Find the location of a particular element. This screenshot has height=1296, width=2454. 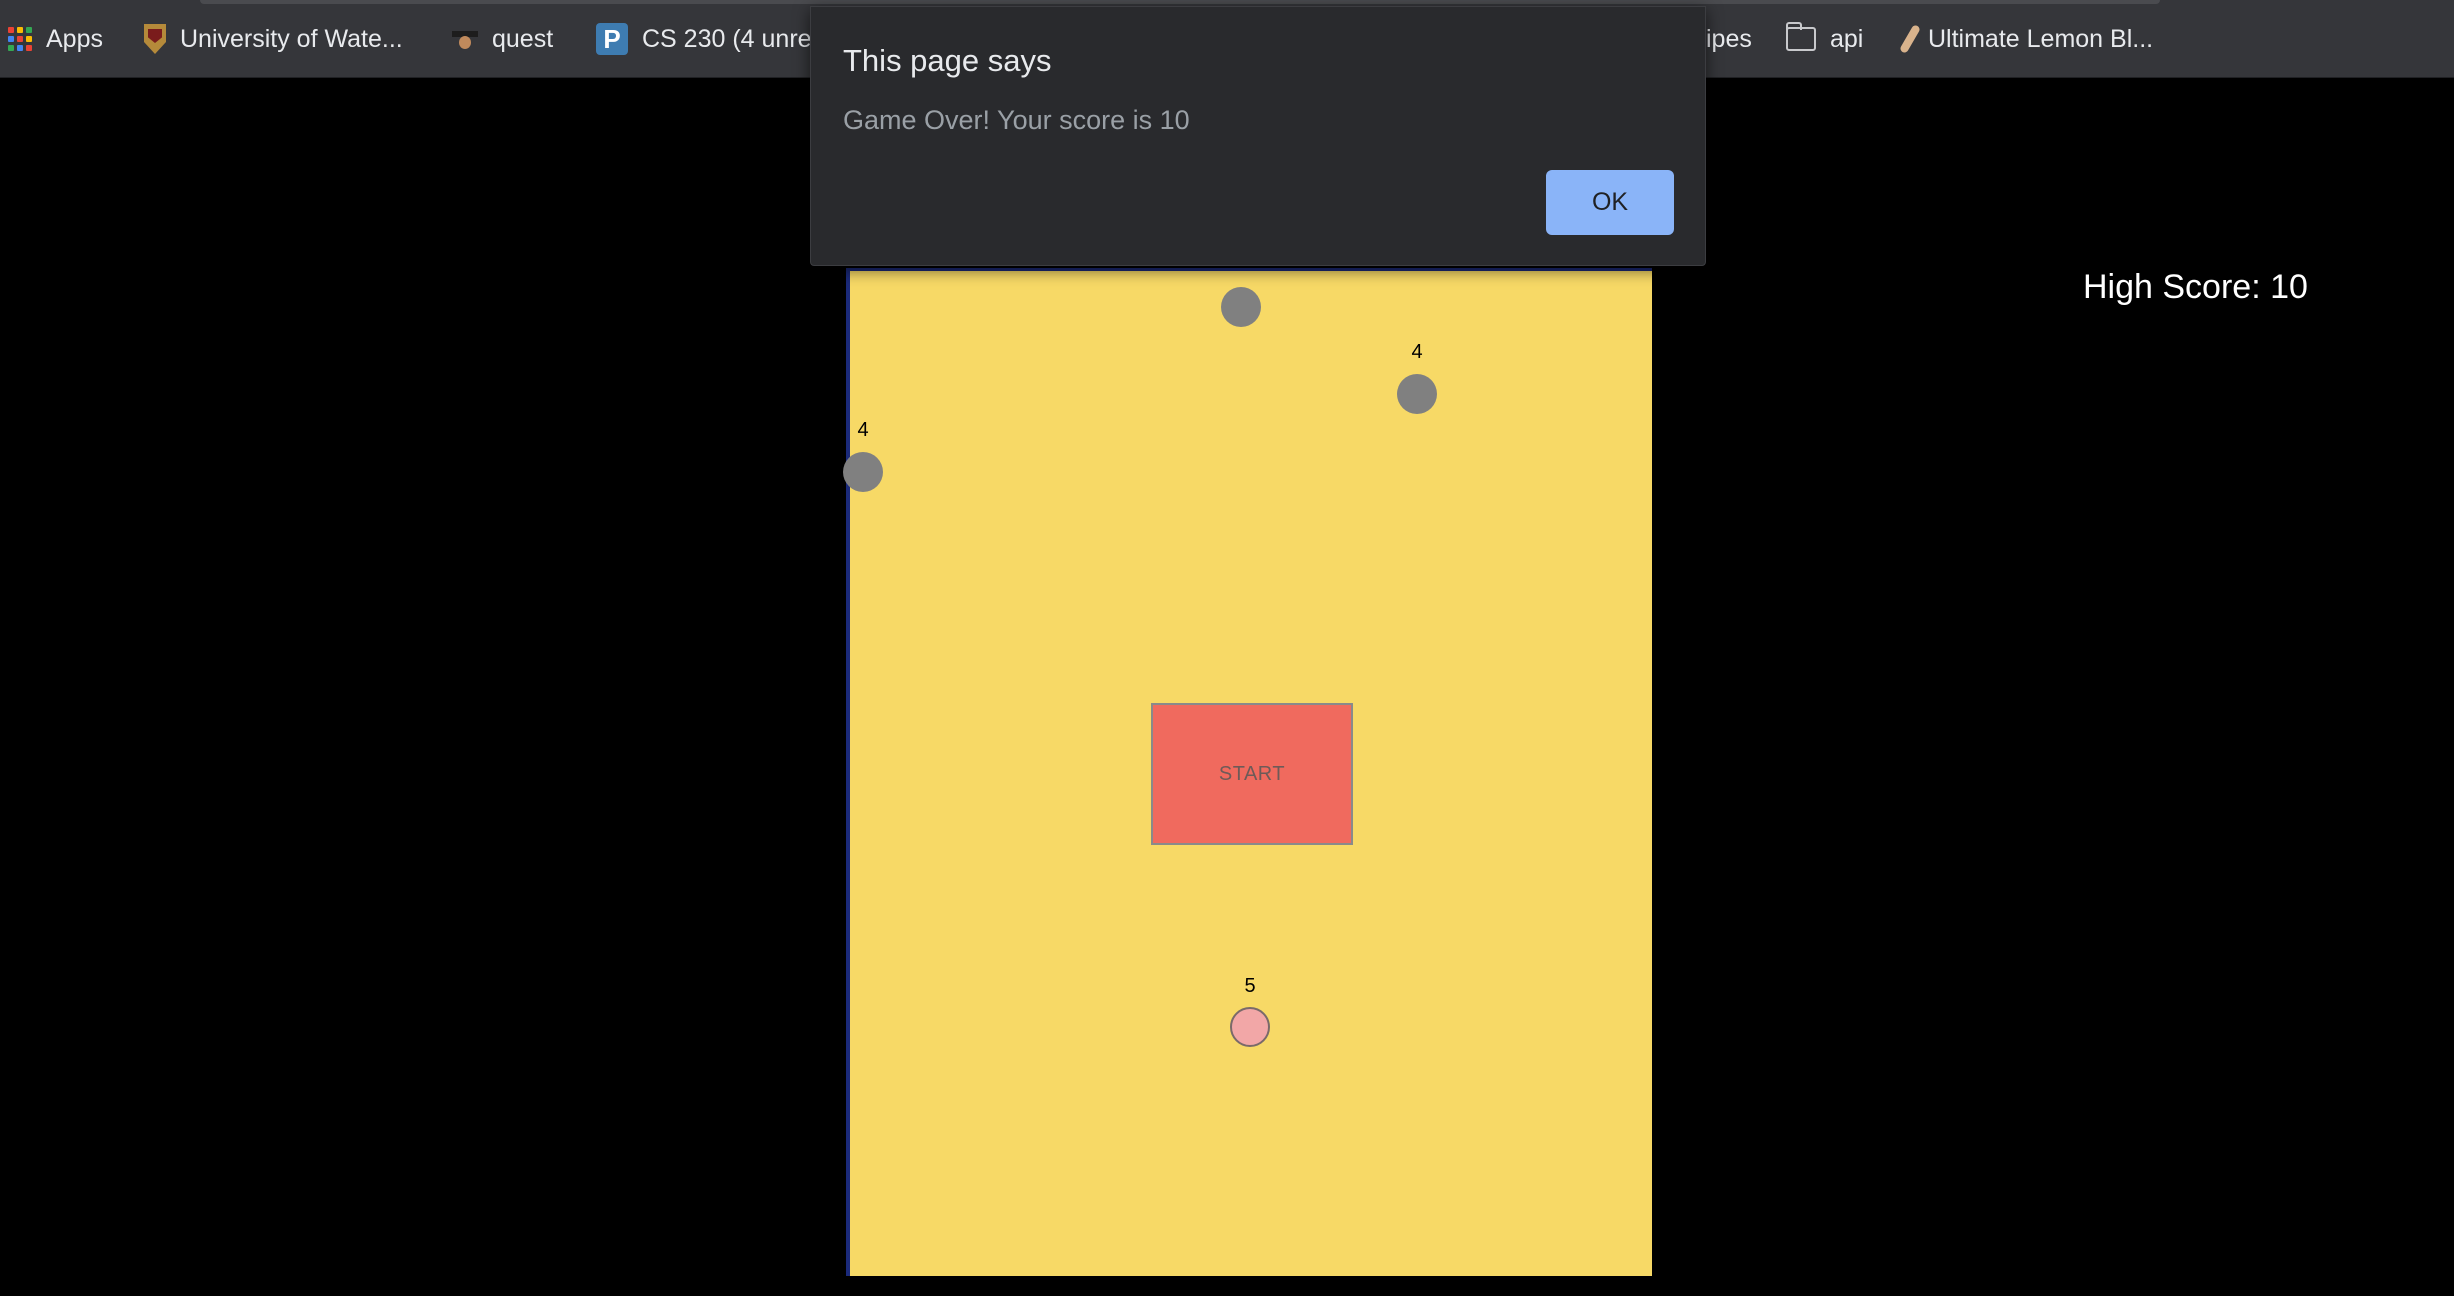

start-button: START is located at coordinates (1252, 774).